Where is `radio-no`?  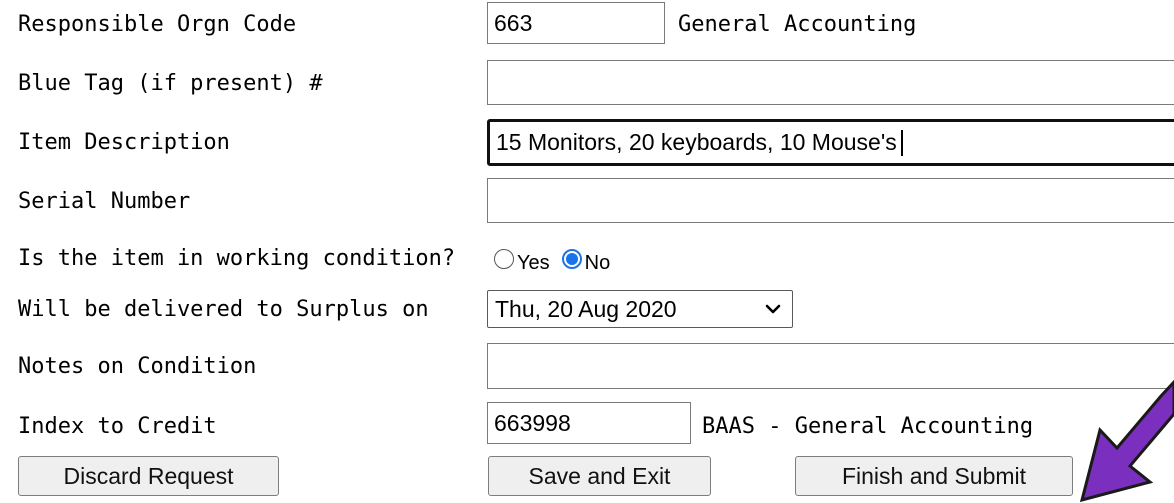
radio-no is located at coordinates (571, 259).